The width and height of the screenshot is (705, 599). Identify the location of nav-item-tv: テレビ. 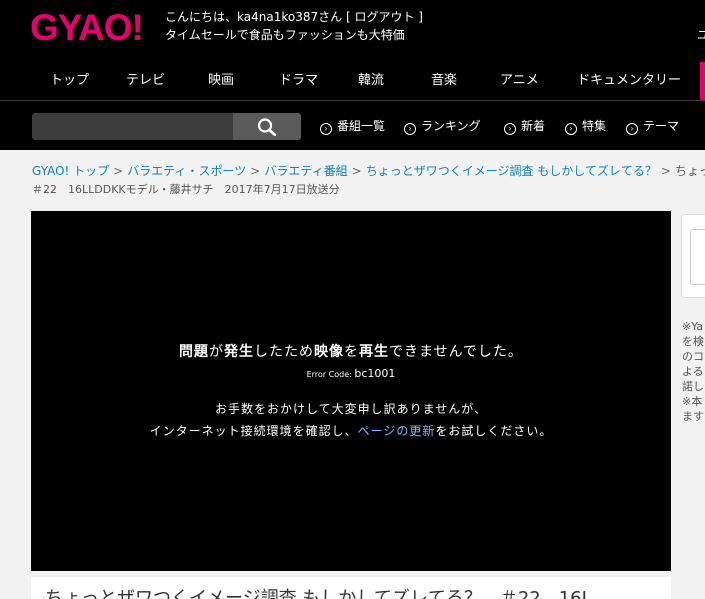
(145, 81).